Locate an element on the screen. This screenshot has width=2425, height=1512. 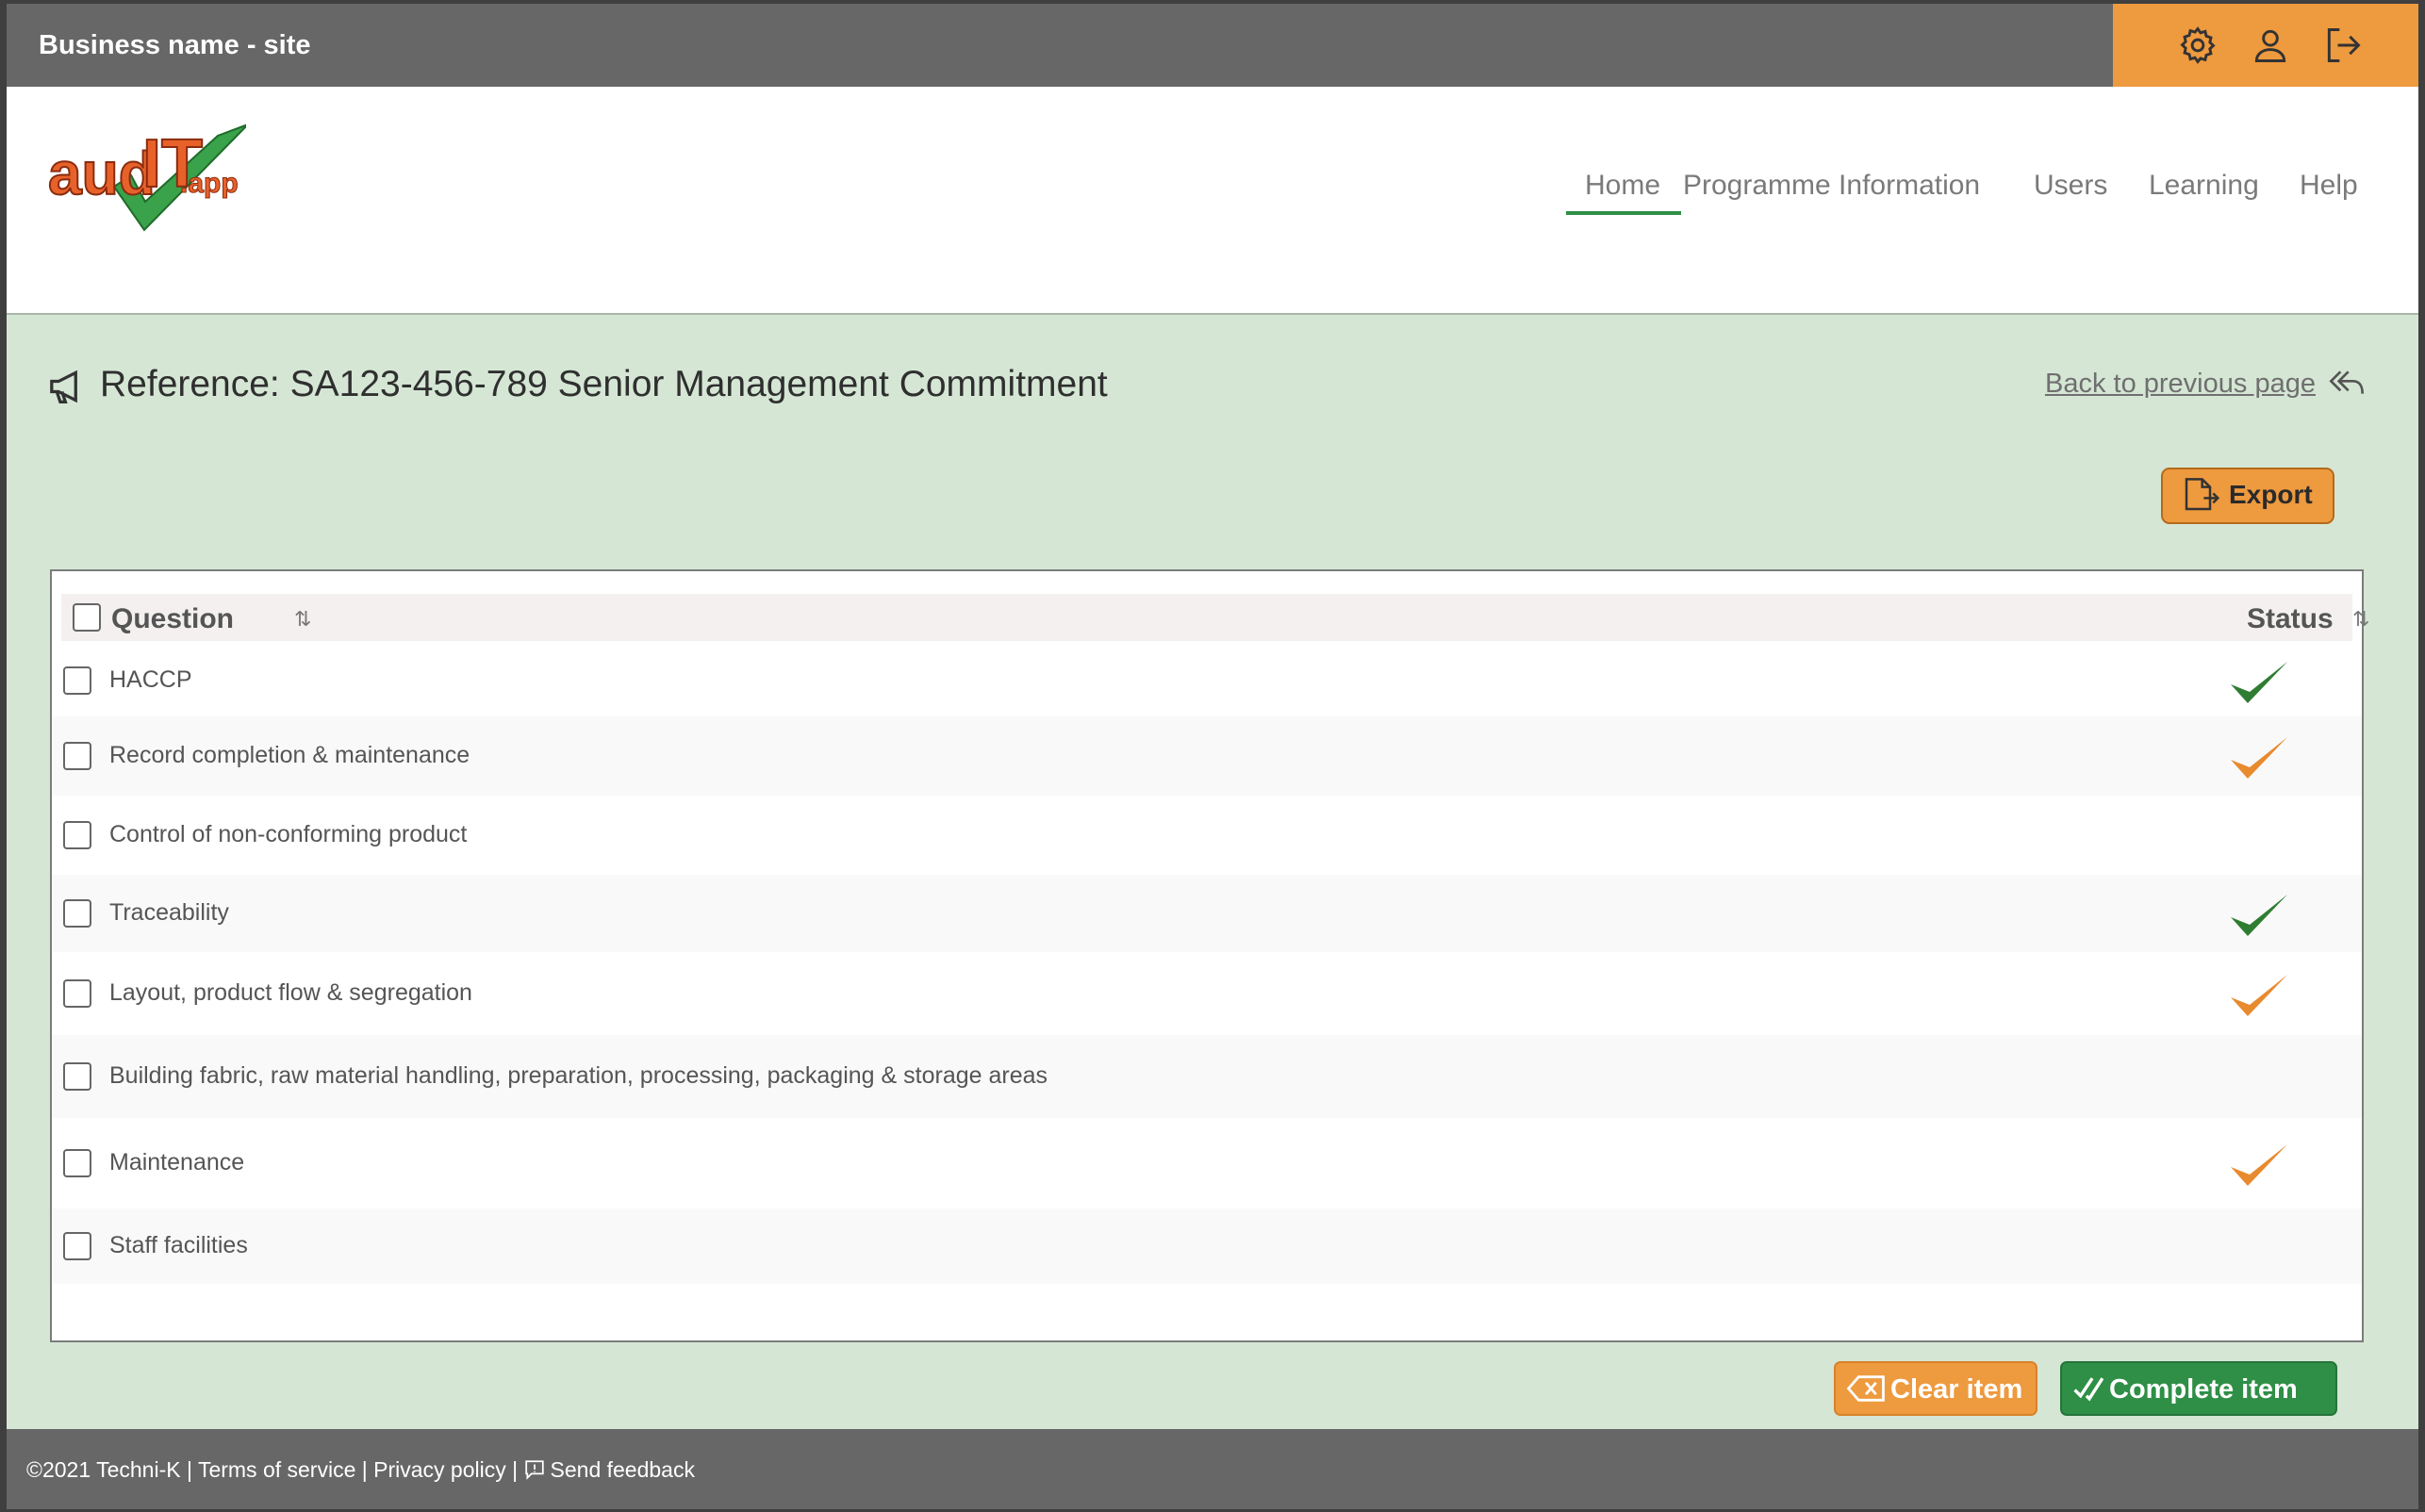
nav-help: Help is located at coordinates (2329, 186).